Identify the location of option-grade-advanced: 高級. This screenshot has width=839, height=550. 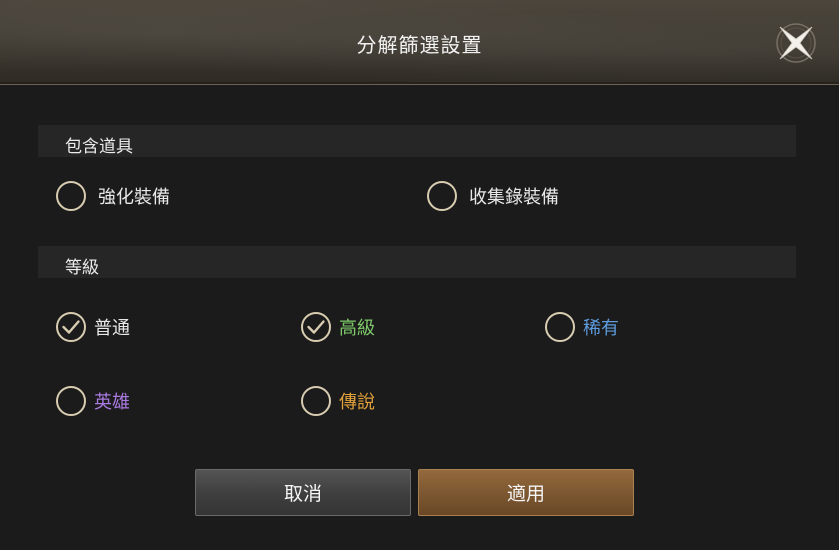
(338, 327).